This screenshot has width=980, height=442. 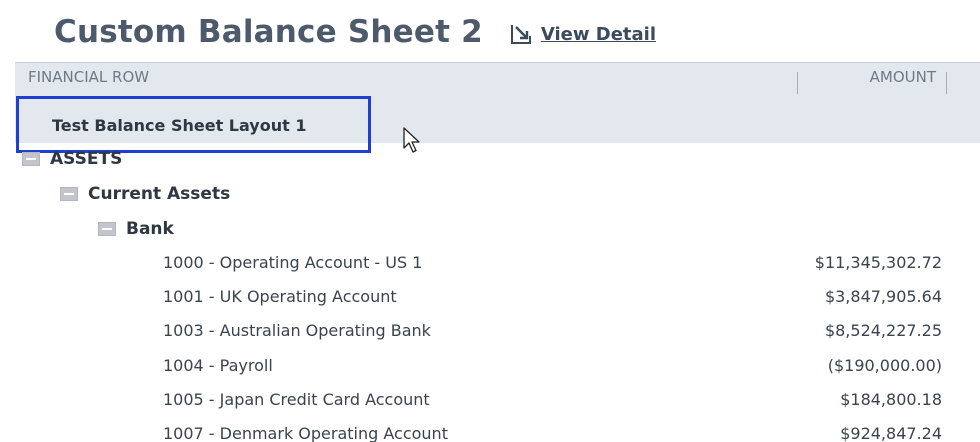 What do you see at coordinates (885, 365) in the screenshot?
I see `account-amount: ($190,000.00)` at bounding box center [885, 365].